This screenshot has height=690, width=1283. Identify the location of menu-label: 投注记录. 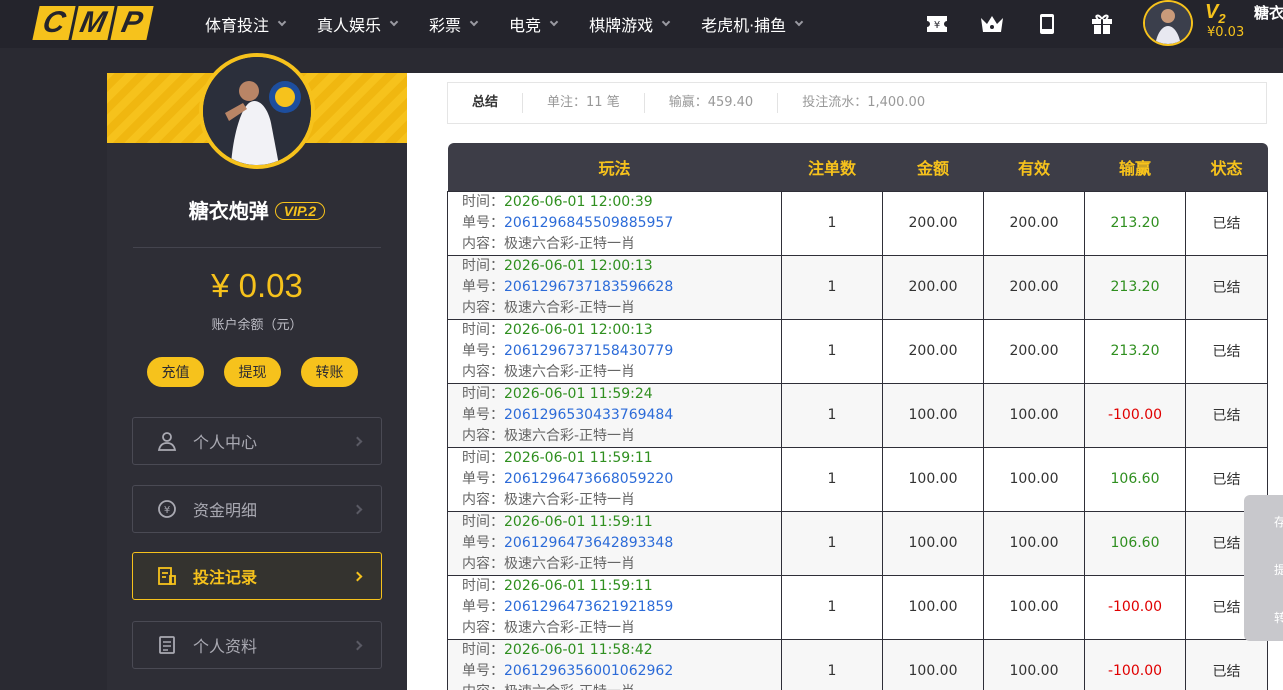
(225, 577).